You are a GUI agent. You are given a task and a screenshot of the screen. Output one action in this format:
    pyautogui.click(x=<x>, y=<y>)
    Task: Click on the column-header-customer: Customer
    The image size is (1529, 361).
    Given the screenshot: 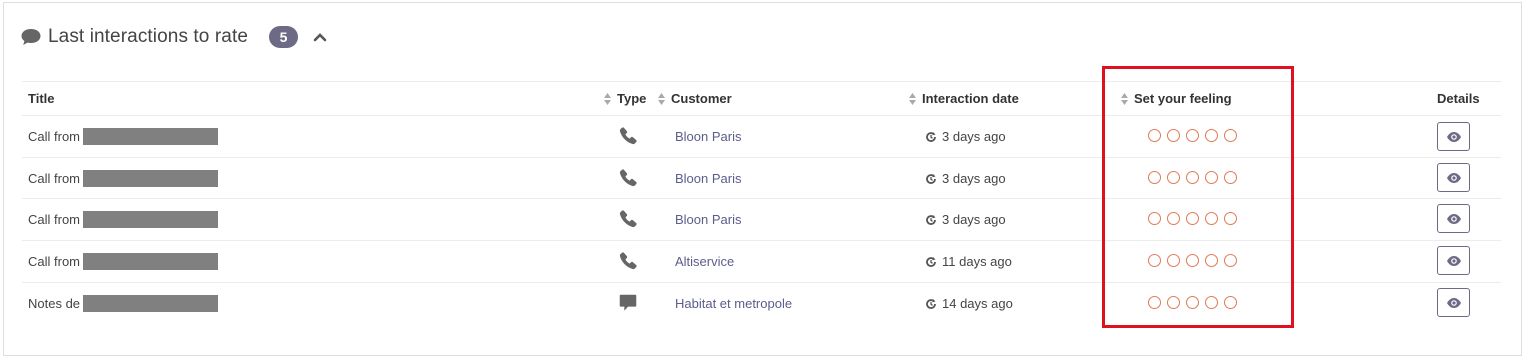 What is the action you would take?
    pyautogui.click(x=694, y=98)
    